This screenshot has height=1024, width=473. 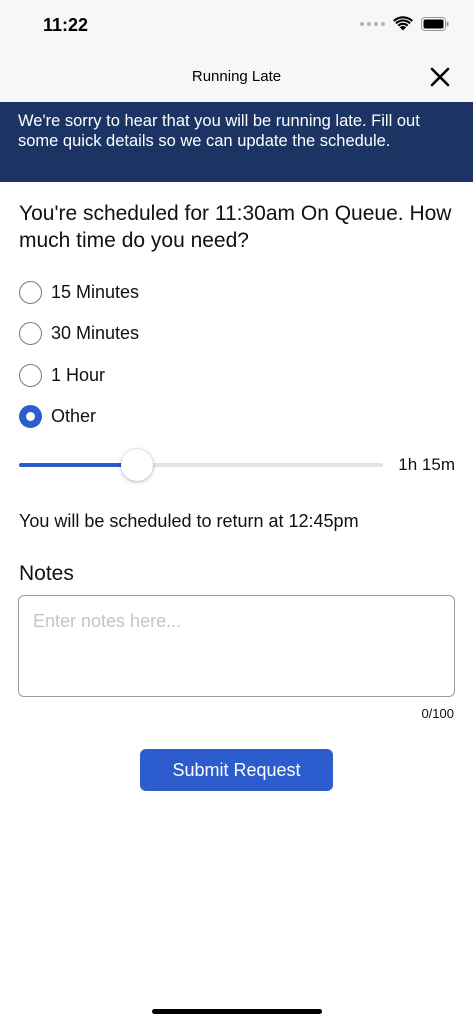 I want to click on close-icon, so click(x=440, y=77).